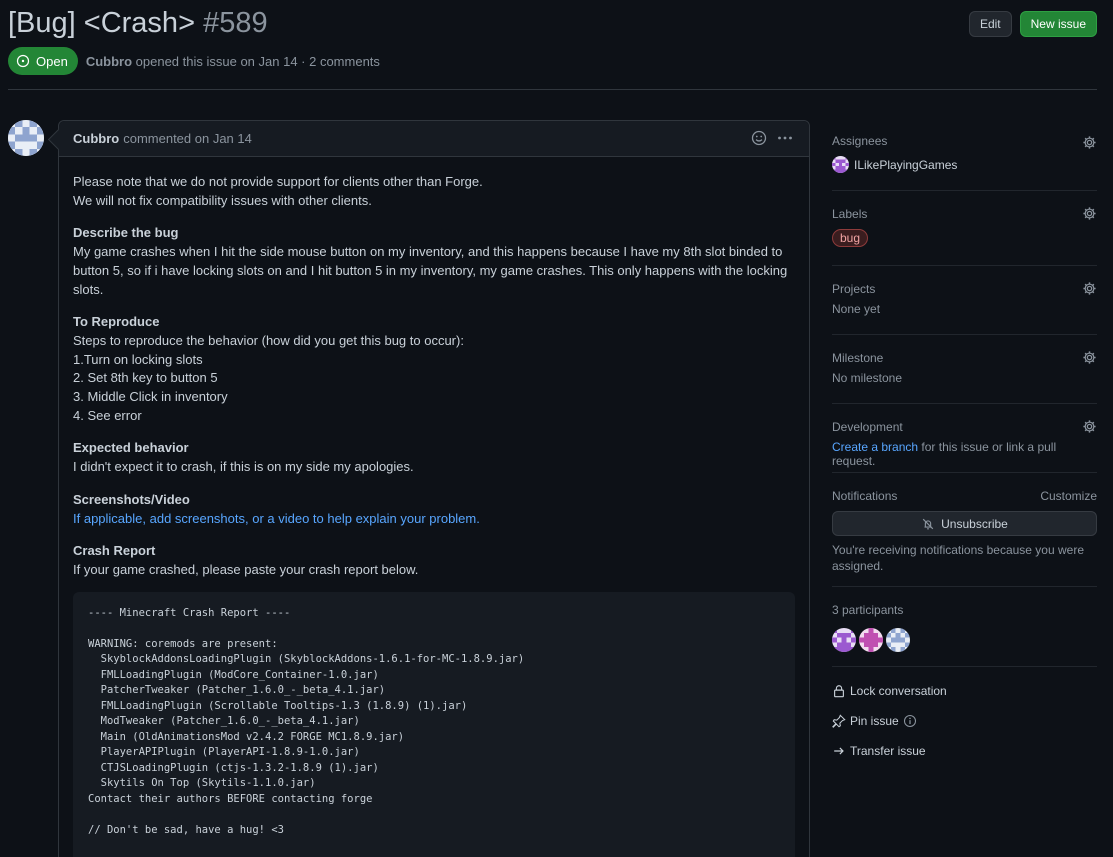  I want to click on new-issue-button: New issue, so click(1058, 24).